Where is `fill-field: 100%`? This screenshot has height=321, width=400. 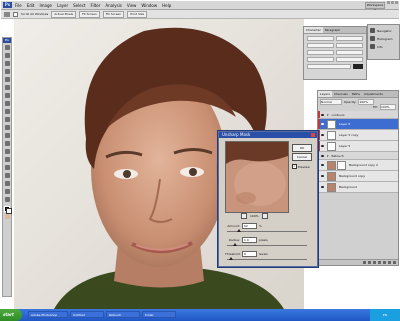 fill-field: 100% is located at coordinates (388, 106).